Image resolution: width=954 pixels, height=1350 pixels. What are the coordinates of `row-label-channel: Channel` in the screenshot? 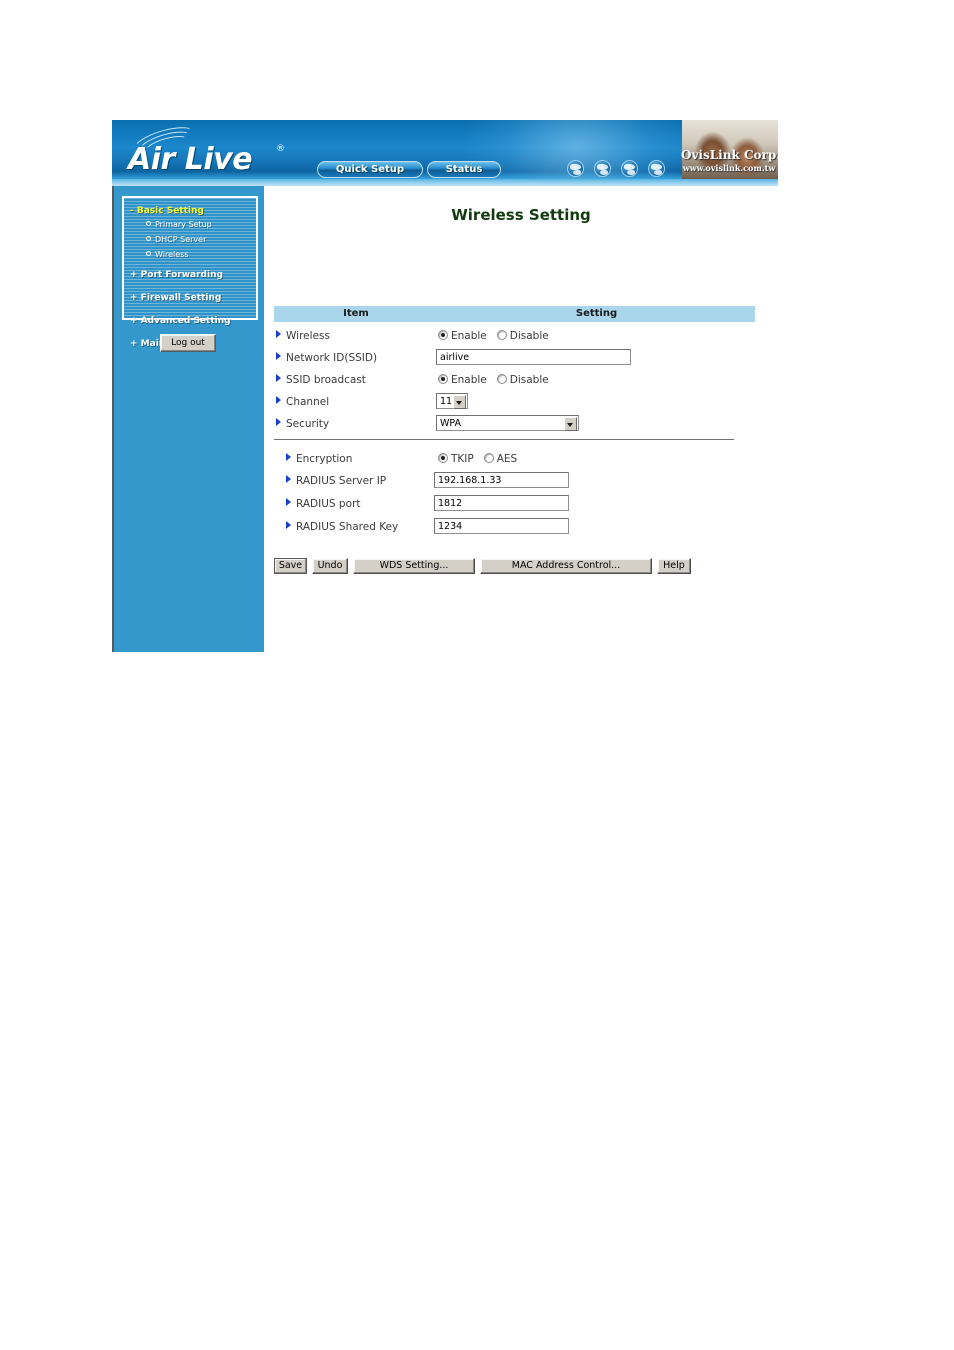 It's located at (302, 402).